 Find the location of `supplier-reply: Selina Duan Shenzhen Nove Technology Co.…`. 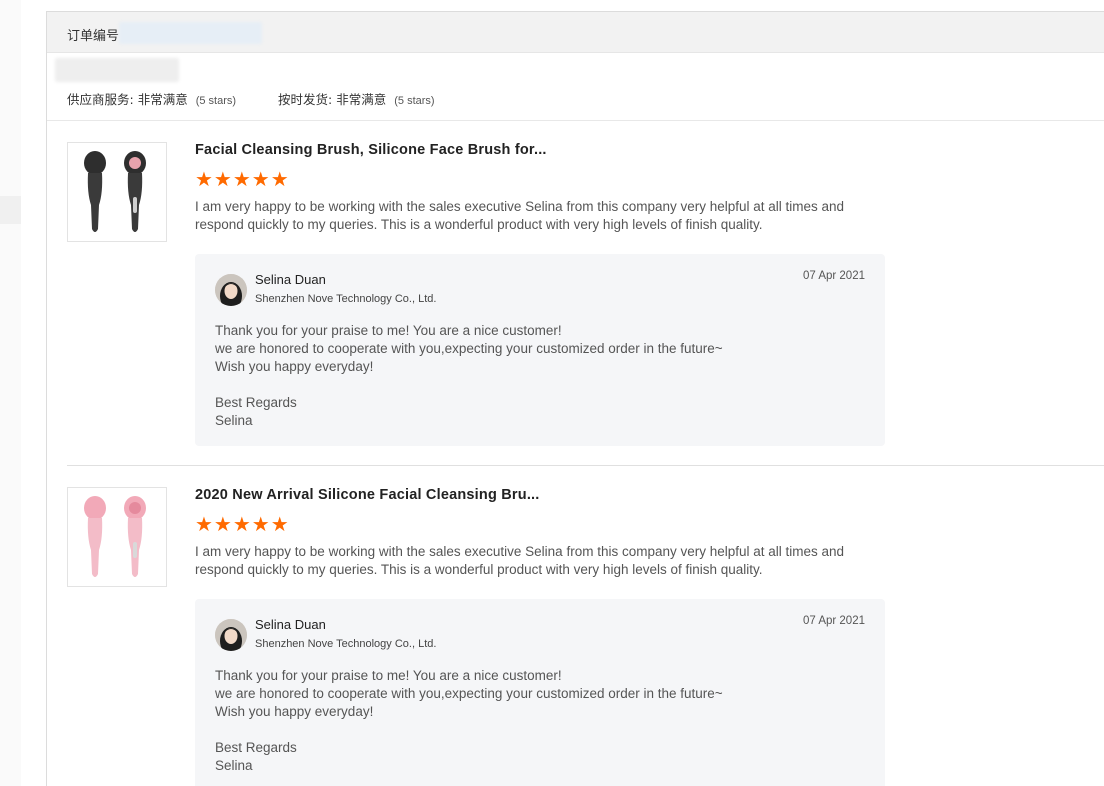

supplier-reply: Selina Duan Shenzhen Nove Technology Co.… is located at coordinates (540, 692).